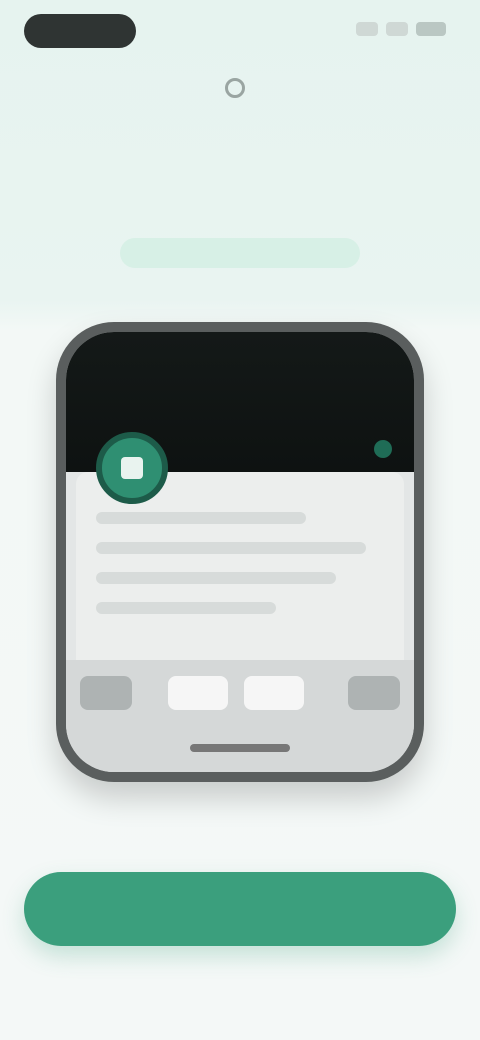 The image size is (480, 1040). I want to click on app-icon-glyph, so click(132, 468).